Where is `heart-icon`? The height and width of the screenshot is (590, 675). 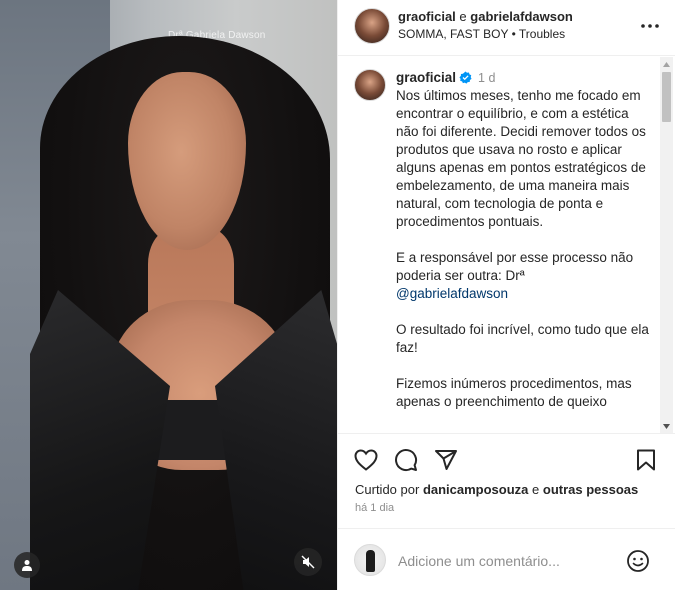 heart-icon is located at coordinates (366, 460).